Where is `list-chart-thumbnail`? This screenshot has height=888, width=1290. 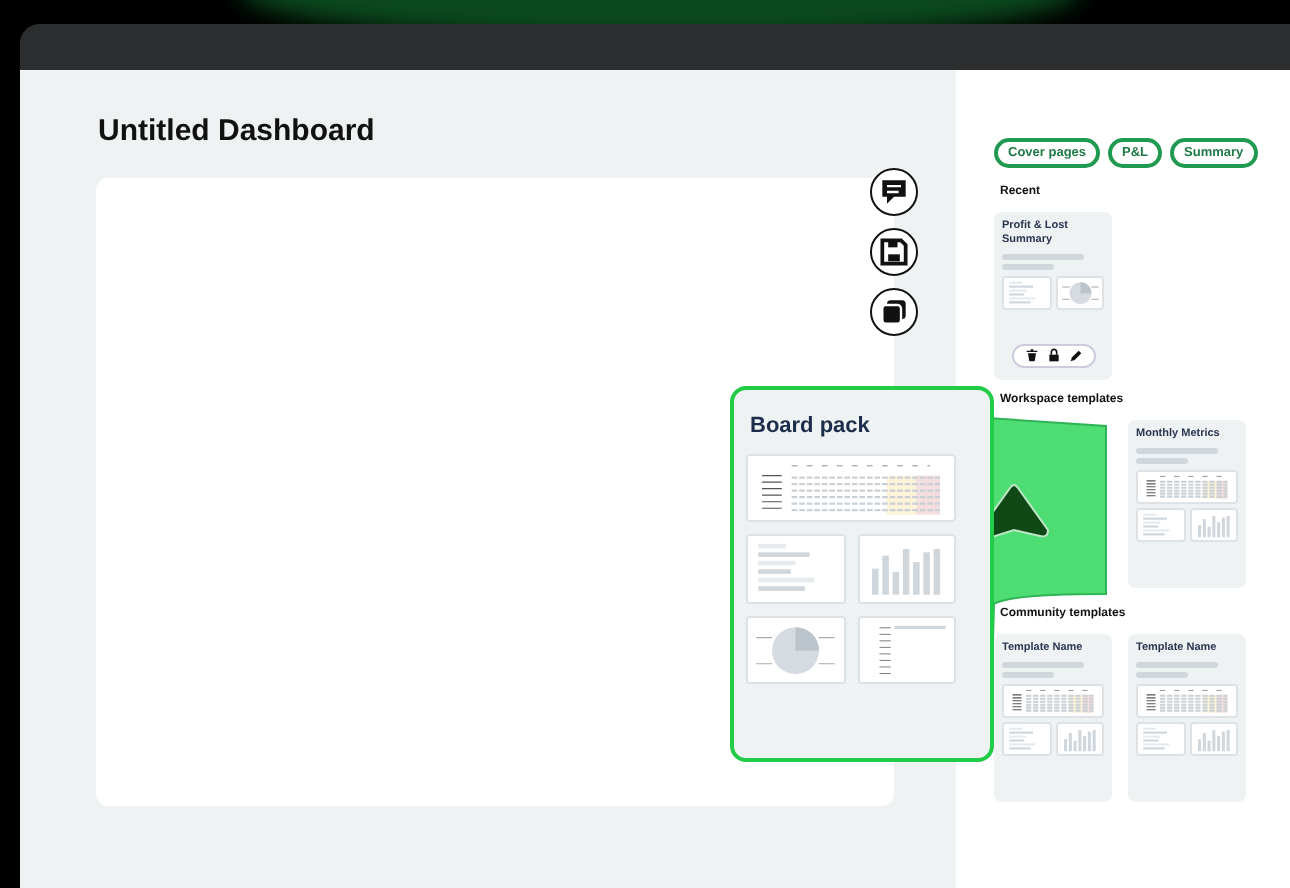
list-chart-thumbnail is located at coordinates (906, 650).